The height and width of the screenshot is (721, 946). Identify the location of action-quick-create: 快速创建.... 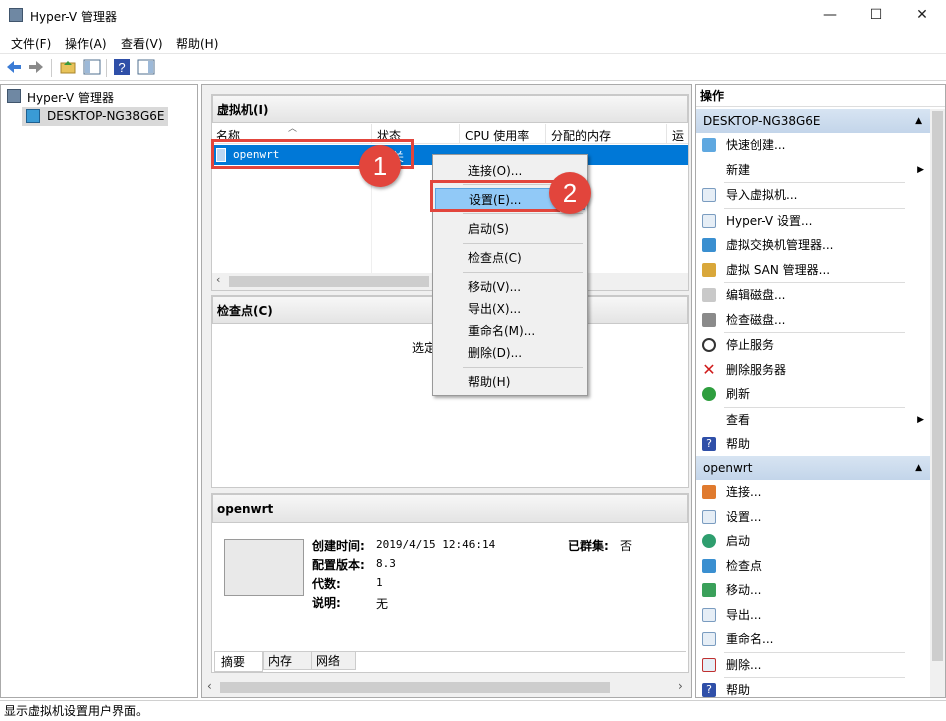
(813, 145).